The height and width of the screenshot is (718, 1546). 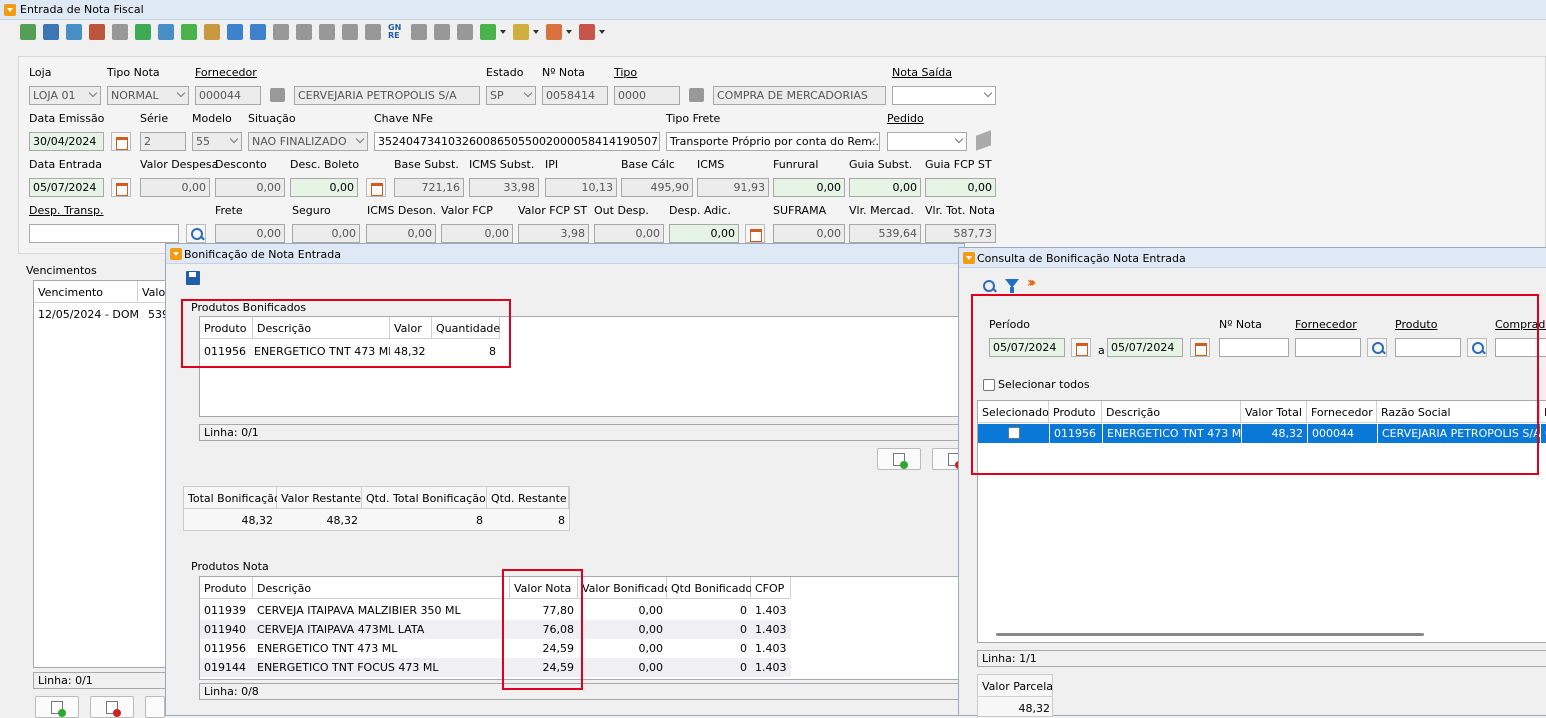 What do you see at coordinates (554, 32) in the screenshot?
I see `delivery-icon` at bounding box center [554, 32].